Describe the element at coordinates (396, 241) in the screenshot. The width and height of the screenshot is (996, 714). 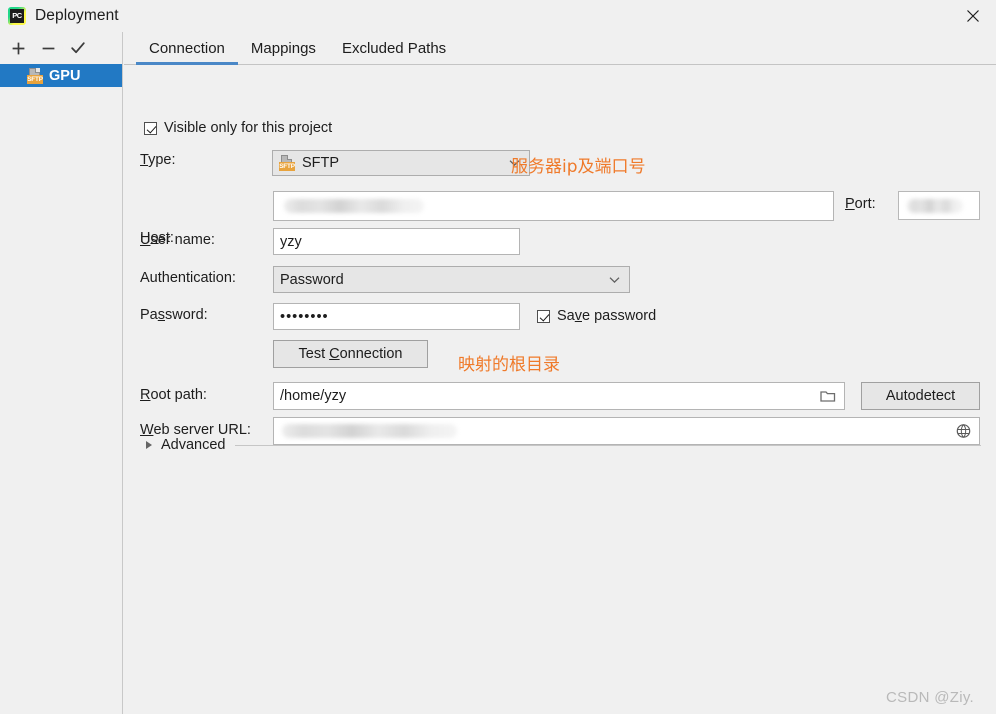
I see `username-input: yzy` at that location.